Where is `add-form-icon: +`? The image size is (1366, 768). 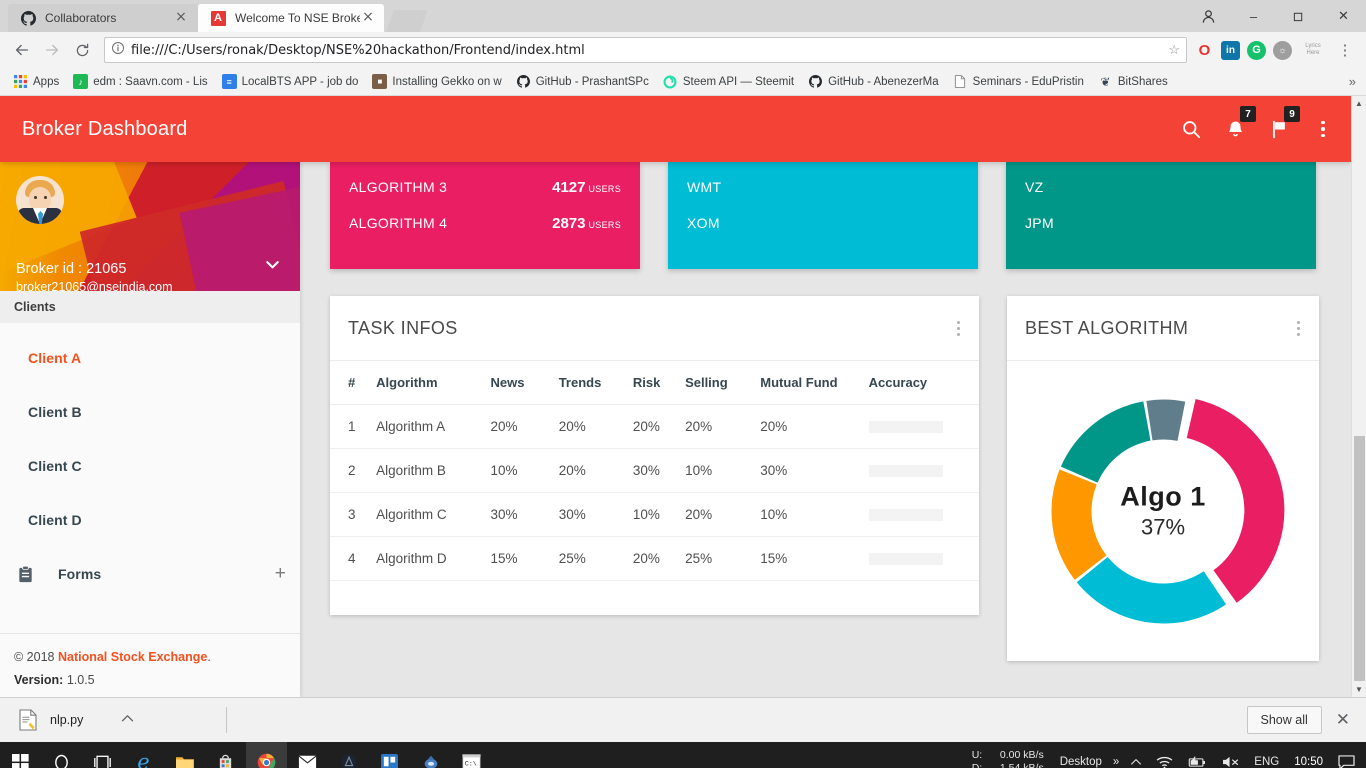 add-form-icon: + is located at coordinates (280, 574).